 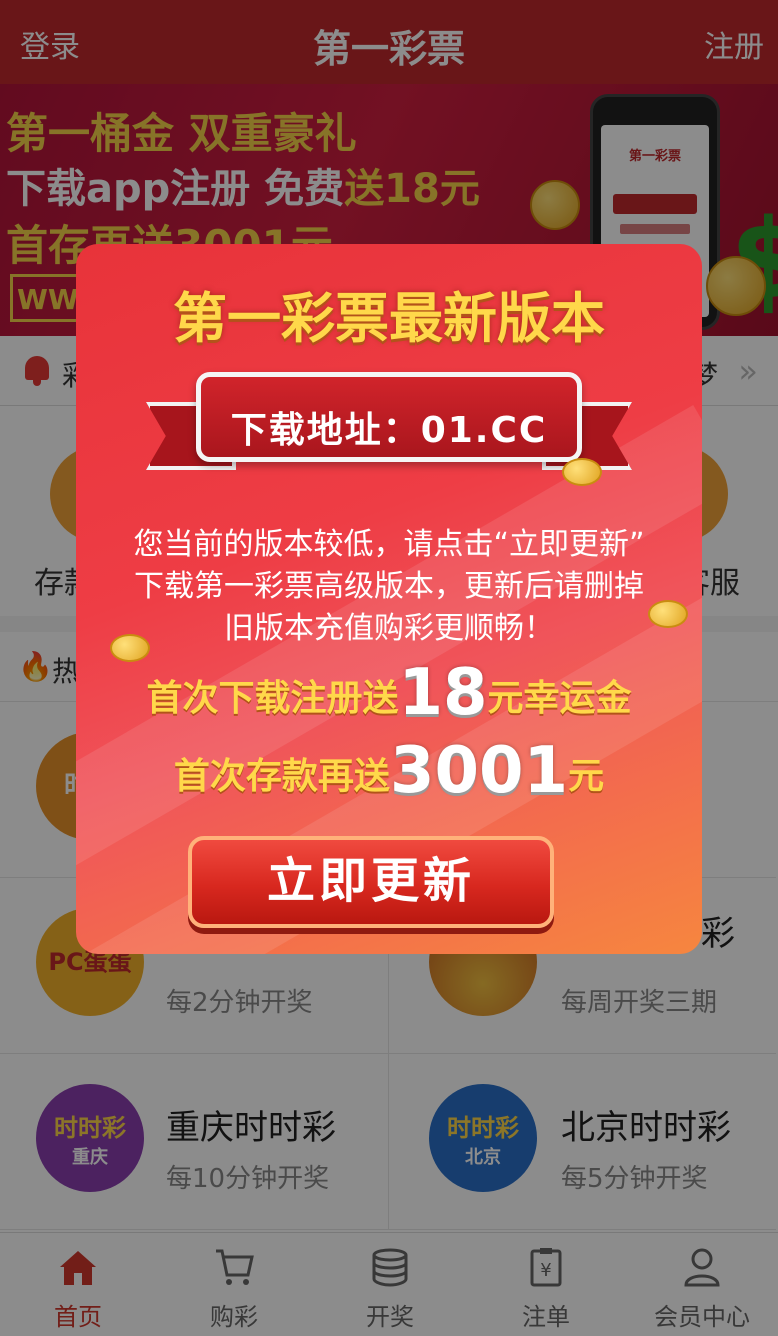 I want to click on update-now-button: 立即更新, so click(x=371, y=882).